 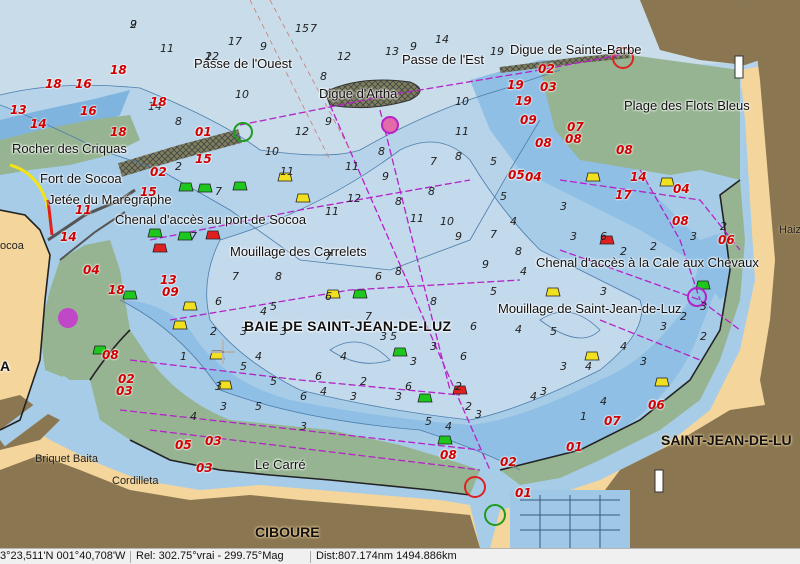 I want to click on cursor-position: 3°23,511'N 001°40,708'W, so click(x=63, y=556).